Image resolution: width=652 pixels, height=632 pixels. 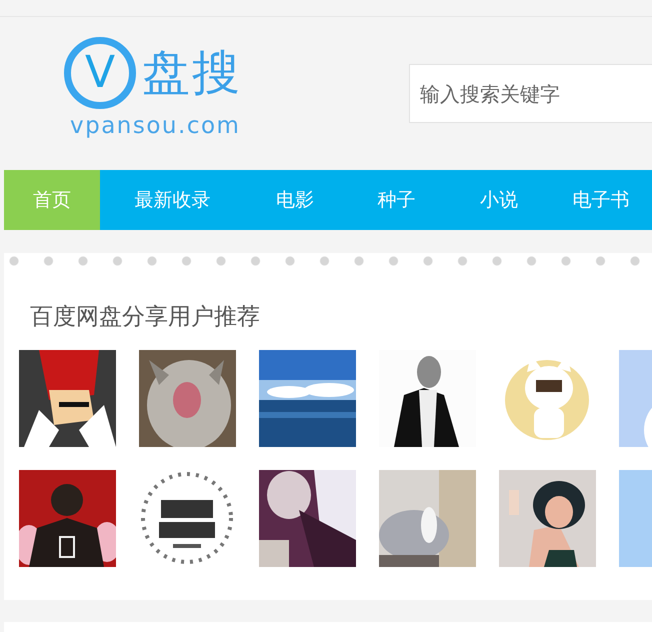 I want to click on logo-text: 盘搜, so click(x=192, y=73).